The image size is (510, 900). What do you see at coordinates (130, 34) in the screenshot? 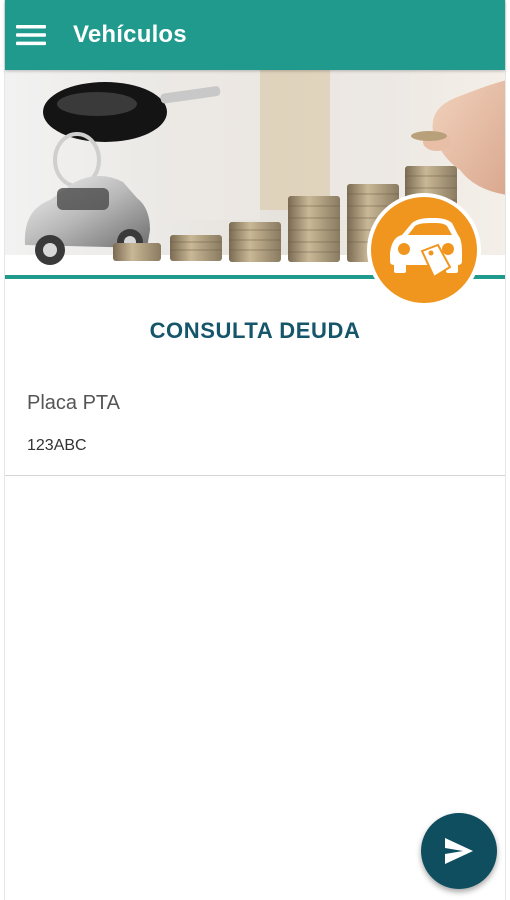
I see `app-title: Vehículos` at bounding box center [130, 34].